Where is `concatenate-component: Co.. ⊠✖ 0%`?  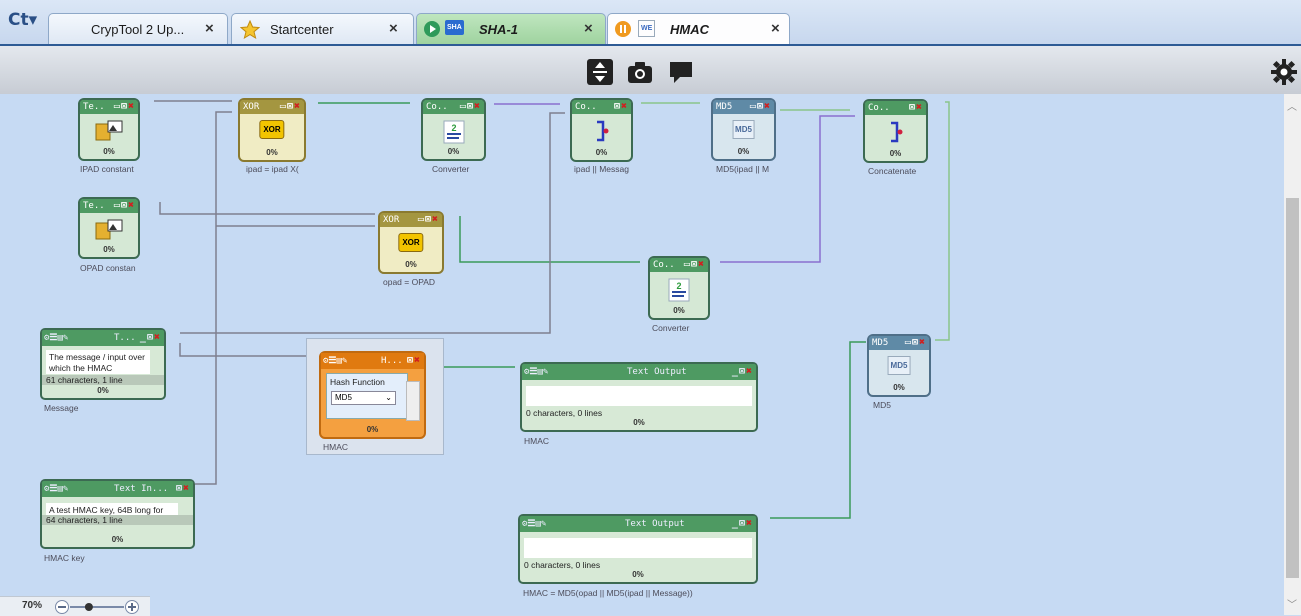 concatenate-component: Co.. ⊠✖ 0% is located at coordinates (895, 131).